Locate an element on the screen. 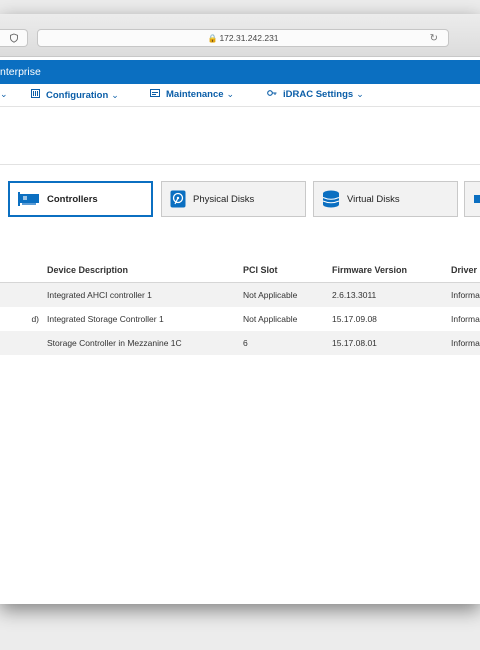 The height and width of the screenshot is (650, 480). table-cell: 15.17.09.08 is located at coordinates (391, 319).